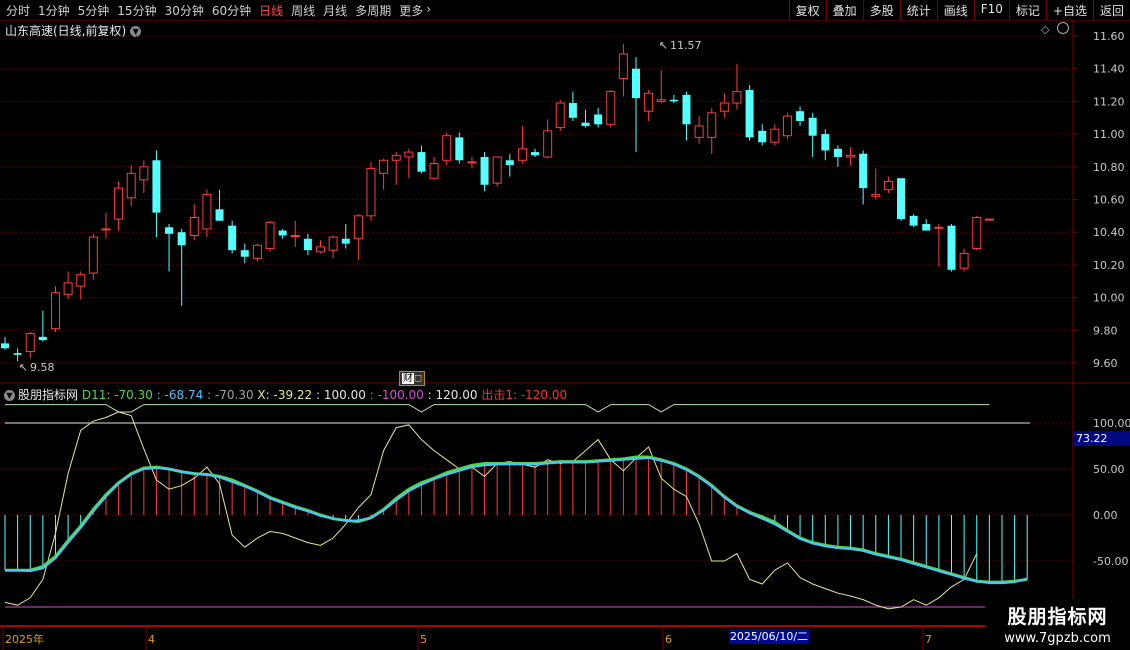 This screenshot has height=650, width=1130. I want to click on indicator-current-value: 73.22, so click(1101, 438).